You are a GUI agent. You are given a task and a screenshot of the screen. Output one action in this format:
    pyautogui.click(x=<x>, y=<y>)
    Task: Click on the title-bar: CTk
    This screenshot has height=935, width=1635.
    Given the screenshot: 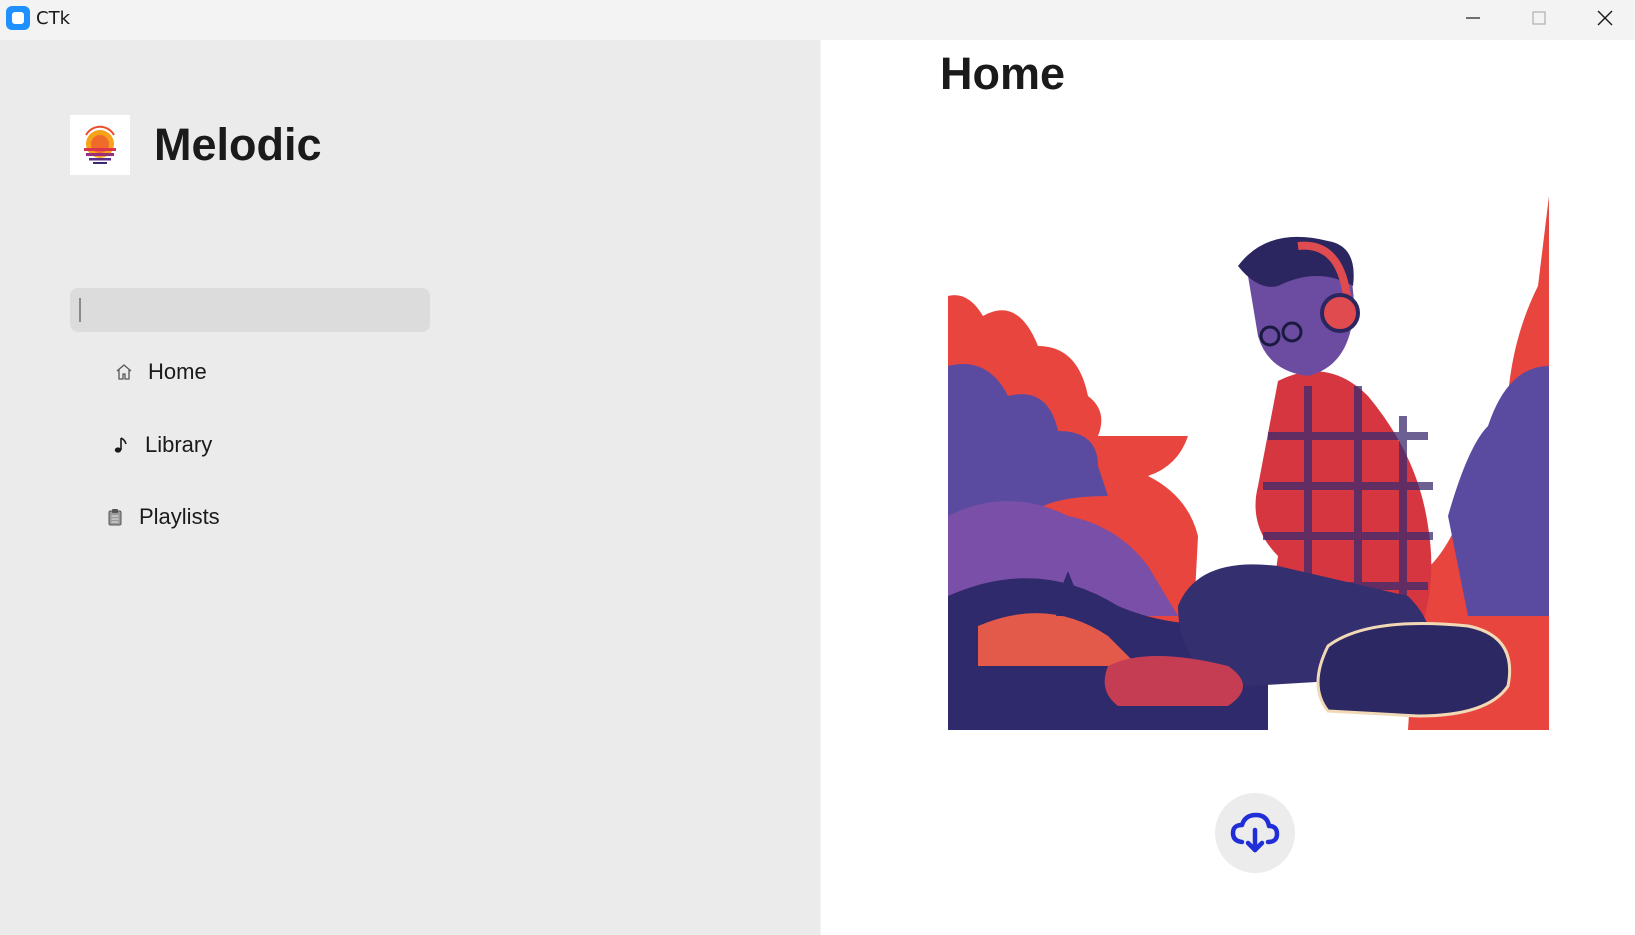 What is the action you would take?
    pyautogui.click(x=817, y=20)
    